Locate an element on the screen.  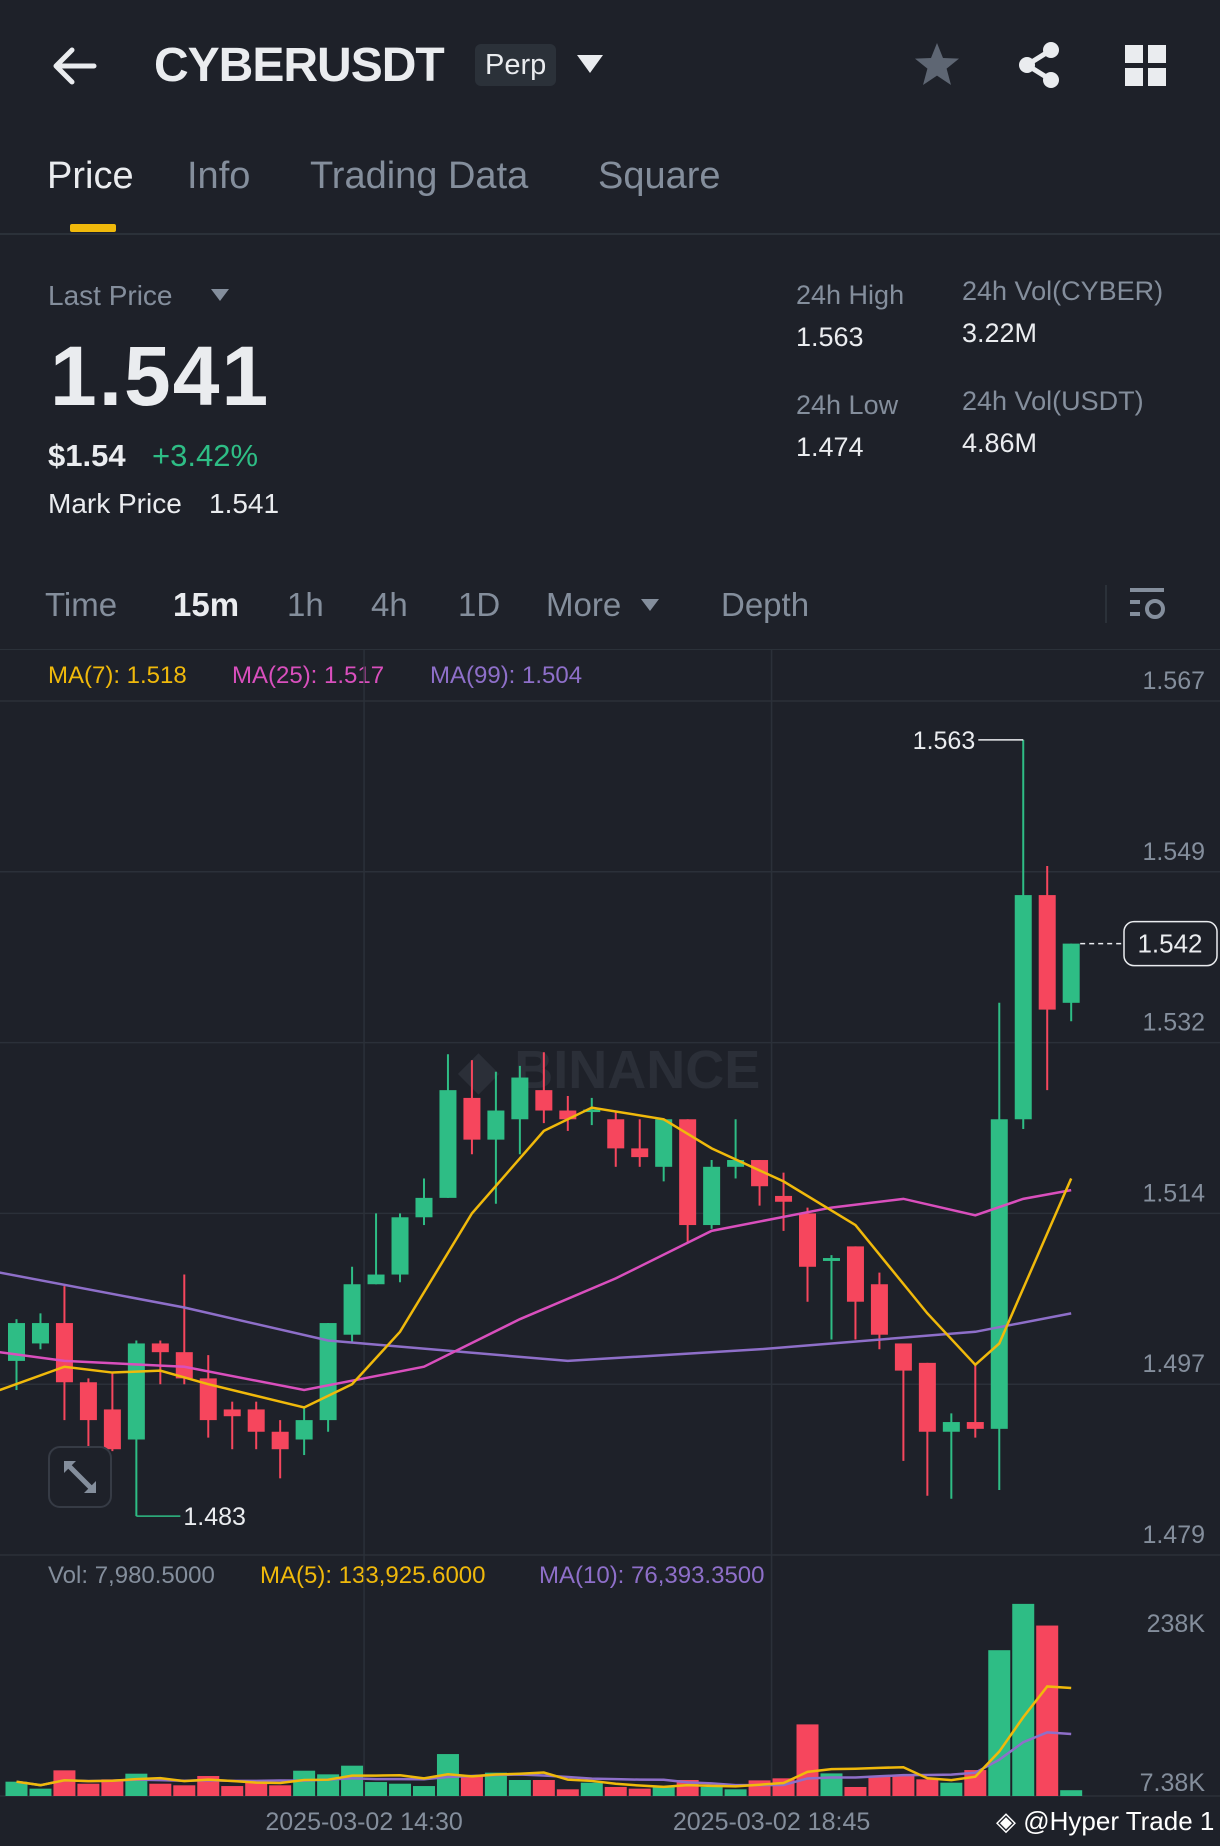
grid-menu-icon is located at coordinates (1146, 66).